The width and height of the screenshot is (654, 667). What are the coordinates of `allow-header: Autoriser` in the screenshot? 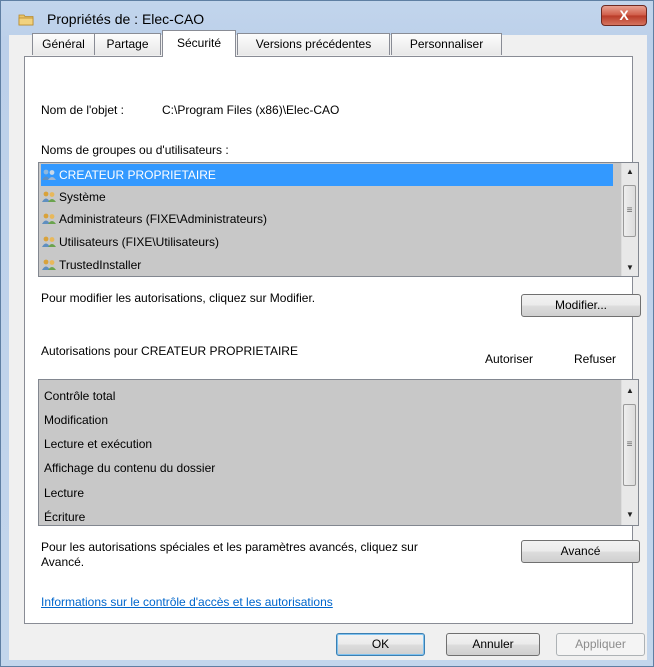 It's located at (509, 359).